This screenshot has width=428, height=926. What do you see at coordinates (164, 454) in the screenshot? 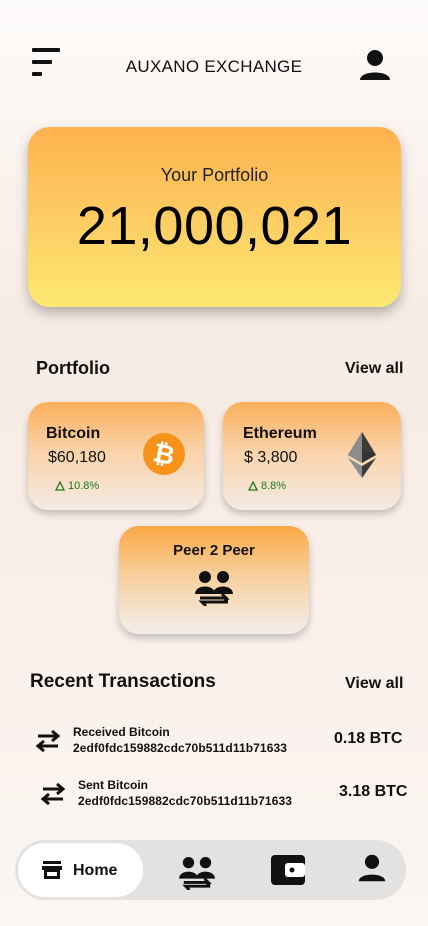
I see `bitcoin-icon: ₿` at bounding box center [164, 454].